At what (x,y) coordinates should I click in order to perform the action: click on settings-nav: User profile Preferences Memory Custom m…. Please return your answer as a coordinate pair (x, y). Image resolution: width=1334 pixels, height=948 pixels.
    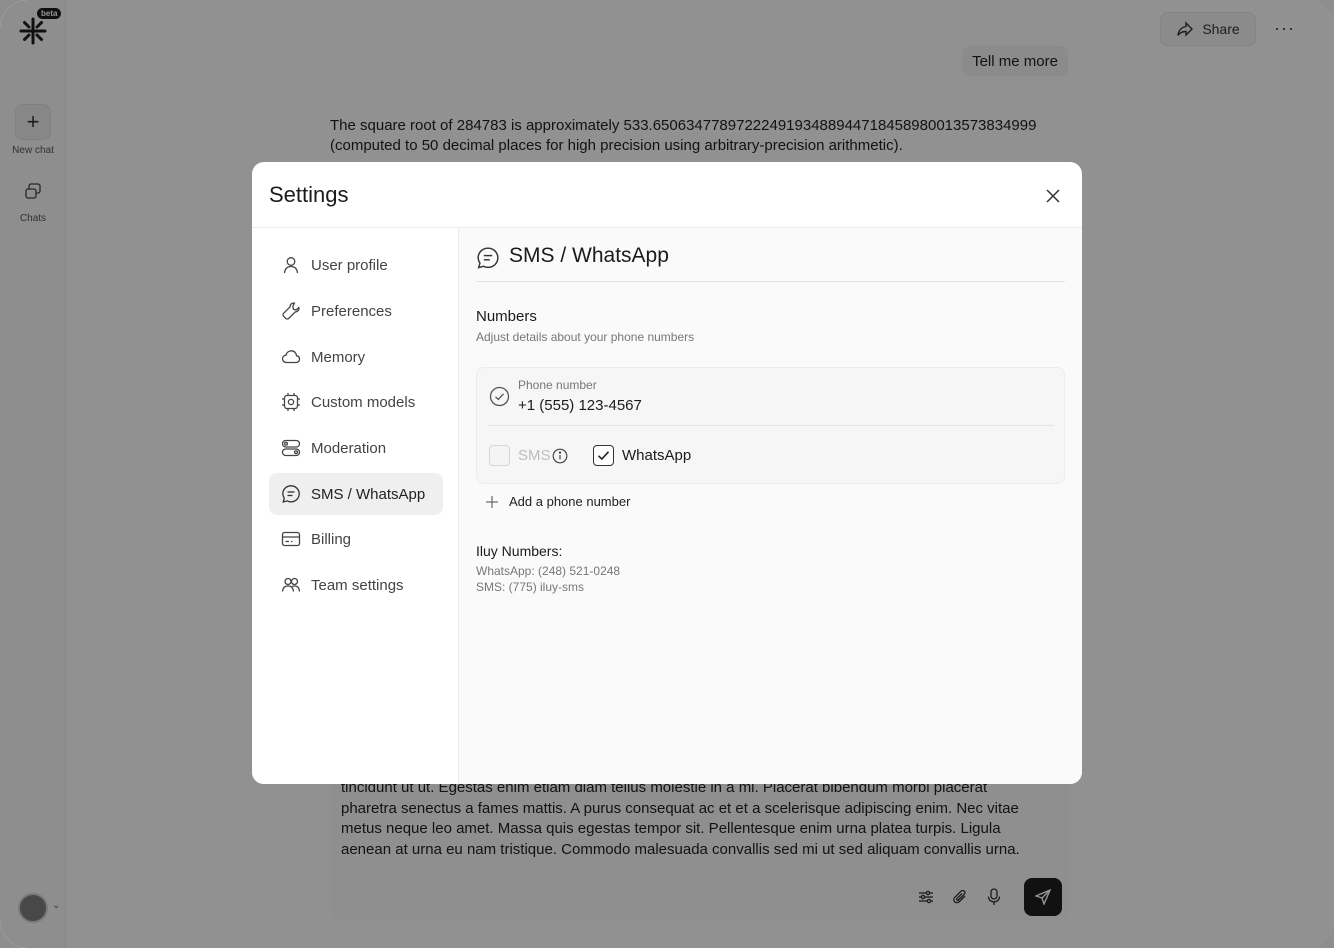
    Looking at the image, I should click on (355, 506).